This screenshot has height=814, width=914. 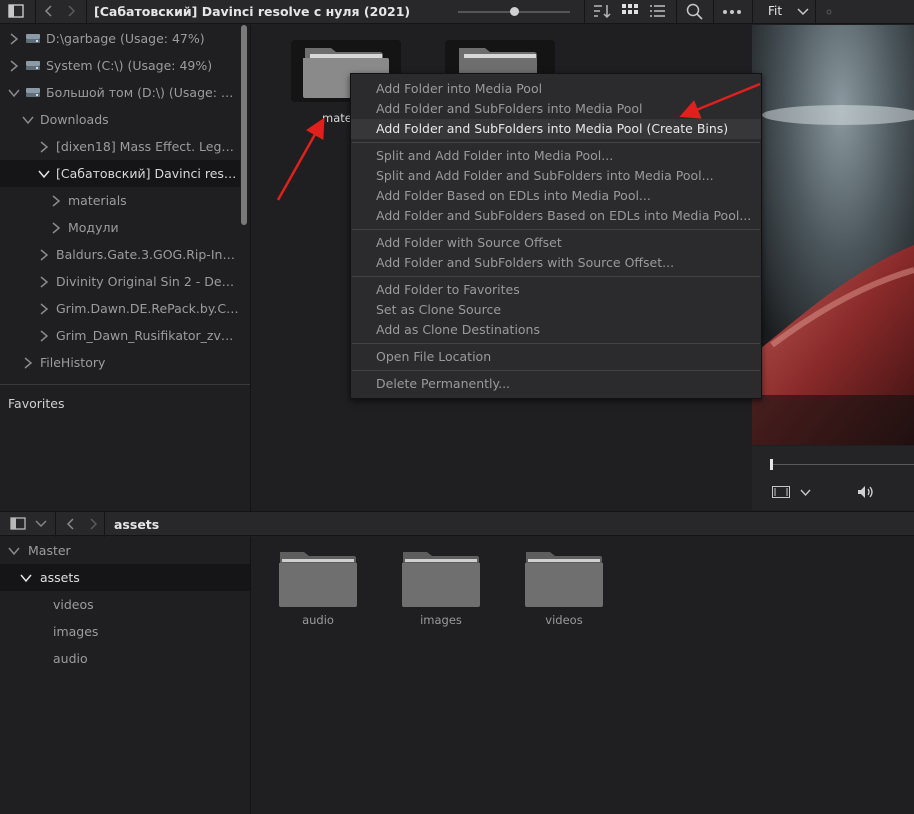 What do you see at coordinates (732, 12) in the screenshot?
I see `more-options-icon` at bounding box center [732, 12].